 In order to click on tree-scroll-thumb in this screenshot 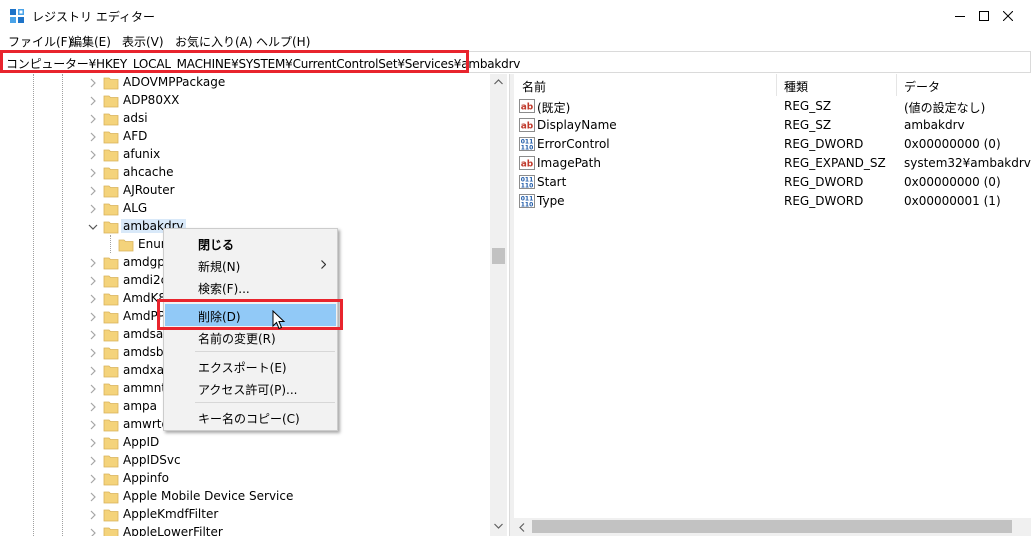, I will do `click(498, 256)`.